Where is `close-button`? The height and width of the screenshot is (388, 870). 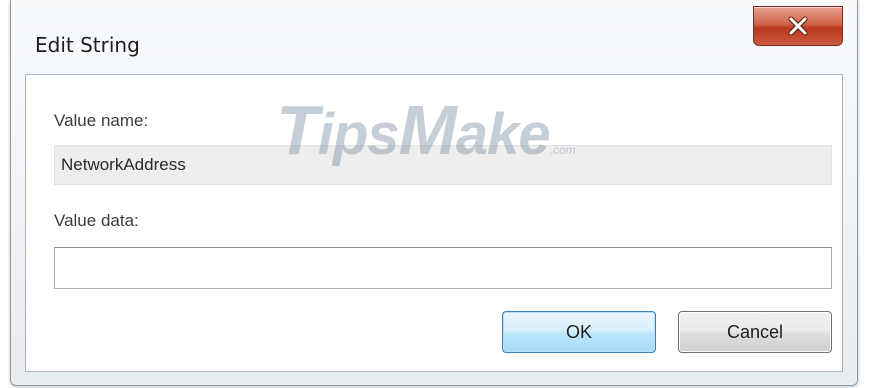 close-button is located at coordinates (798, 26).